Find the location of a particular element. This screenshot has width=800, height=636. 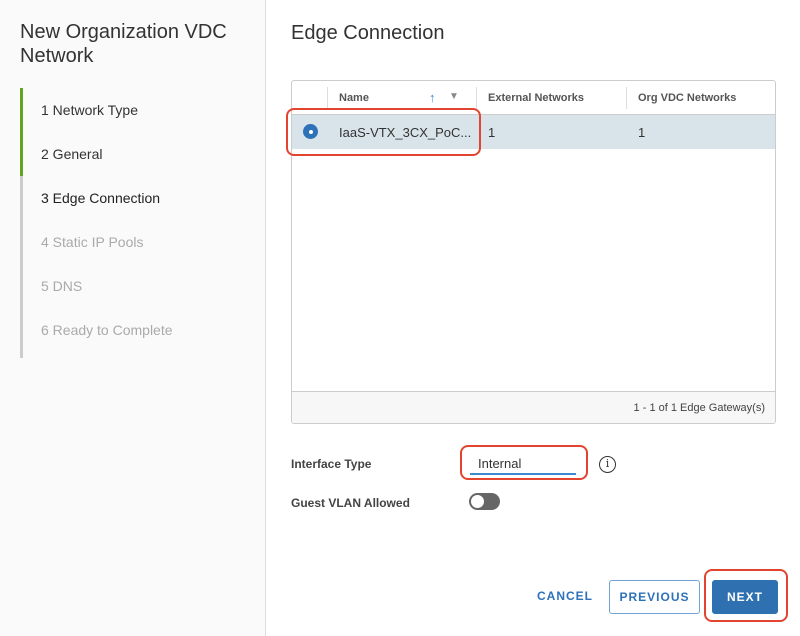

previous-button: PREVIOUS is located at coordinates (654, 597).